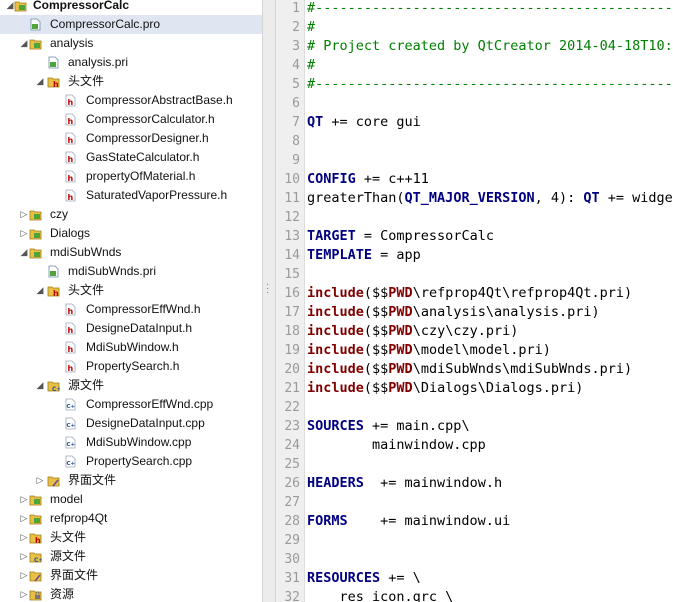 This screenshot has width=673, height=602. I want to click on tree-item: ▷ model, so click(131, 499).